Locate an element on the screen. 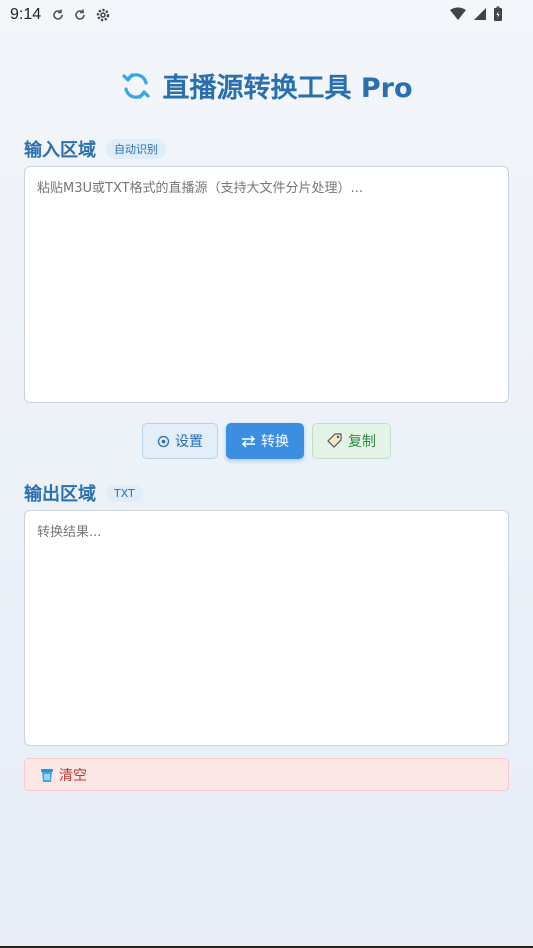  title-row: 直播源转换工具 Pro is located at coordinates (266, 85).